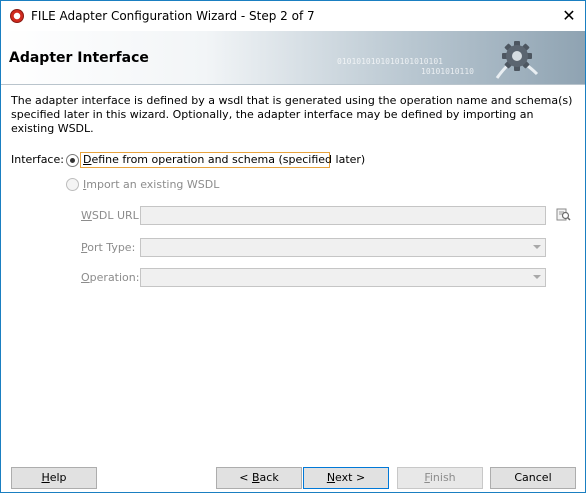 The width and height of the screenshot is (586, 493). Describe the element at coordinates (390, 61) in the screenshot. I see `binary-decoration: 0101010101010101010101` at that location.